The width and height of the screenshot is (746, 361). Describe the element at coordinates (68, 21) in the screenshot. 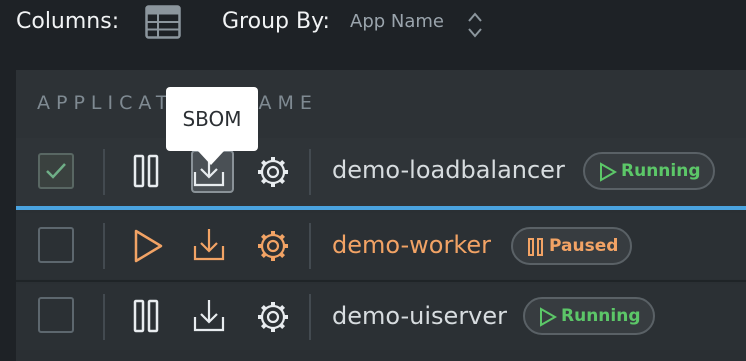

I see `columns-label: Columns:` at that location.